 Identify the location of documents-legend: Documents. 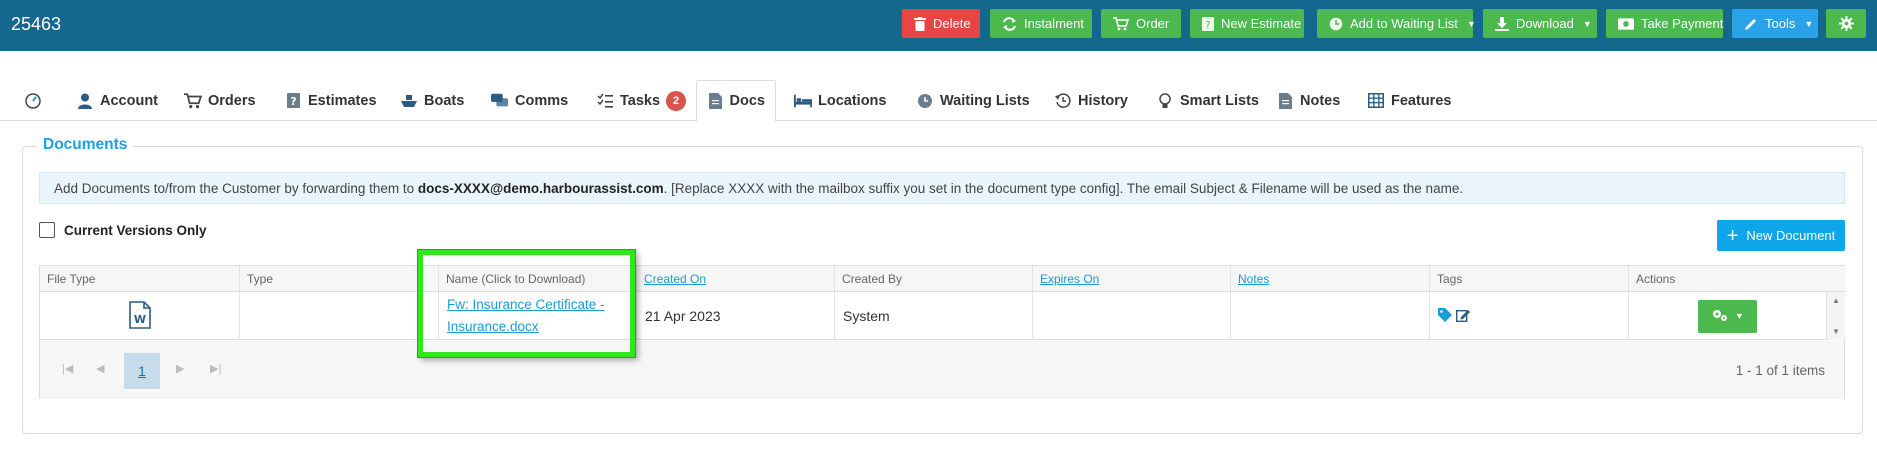
(85, 145).